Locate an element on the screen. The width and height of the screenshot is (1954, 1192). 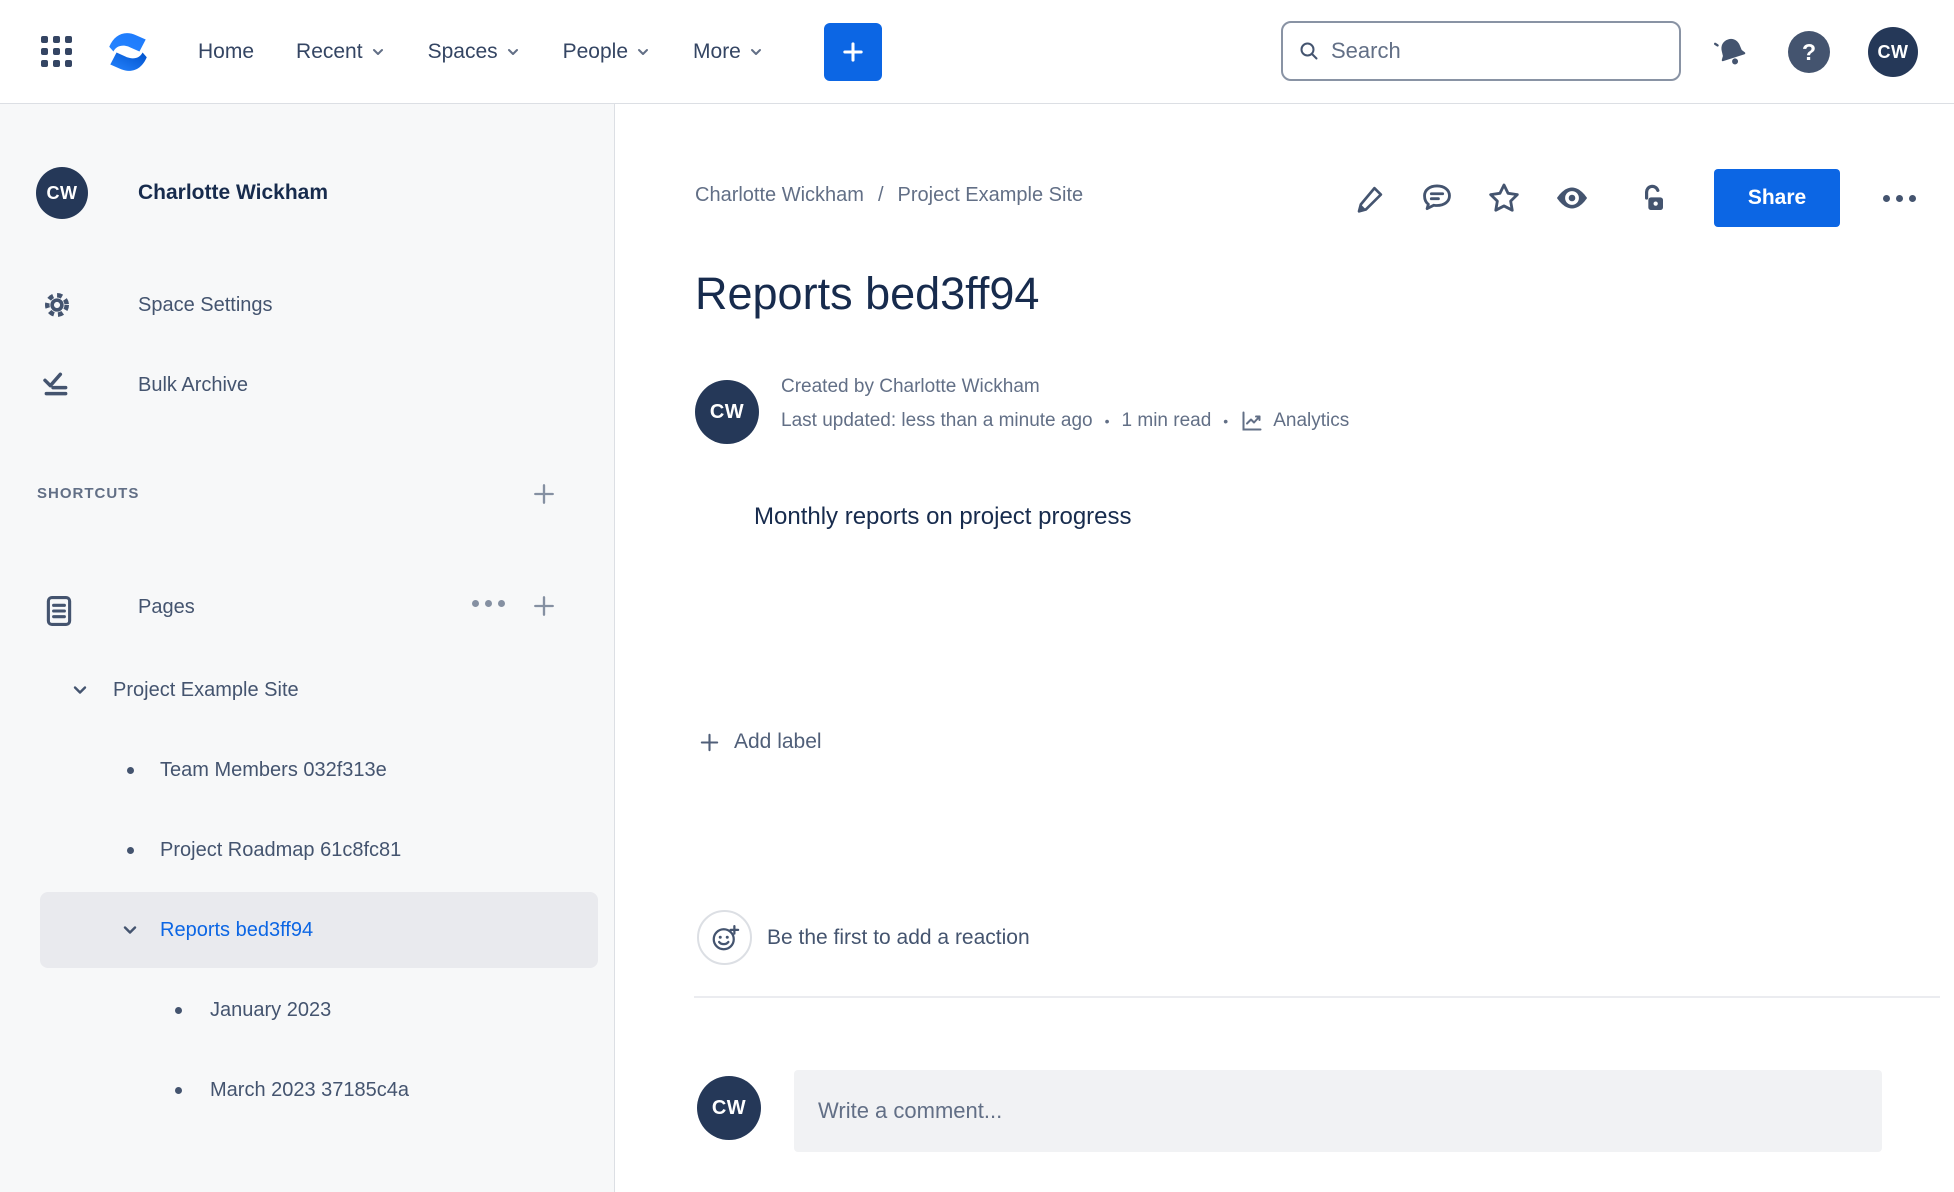
nav-item-people: People is located at coordinates (607, 52).